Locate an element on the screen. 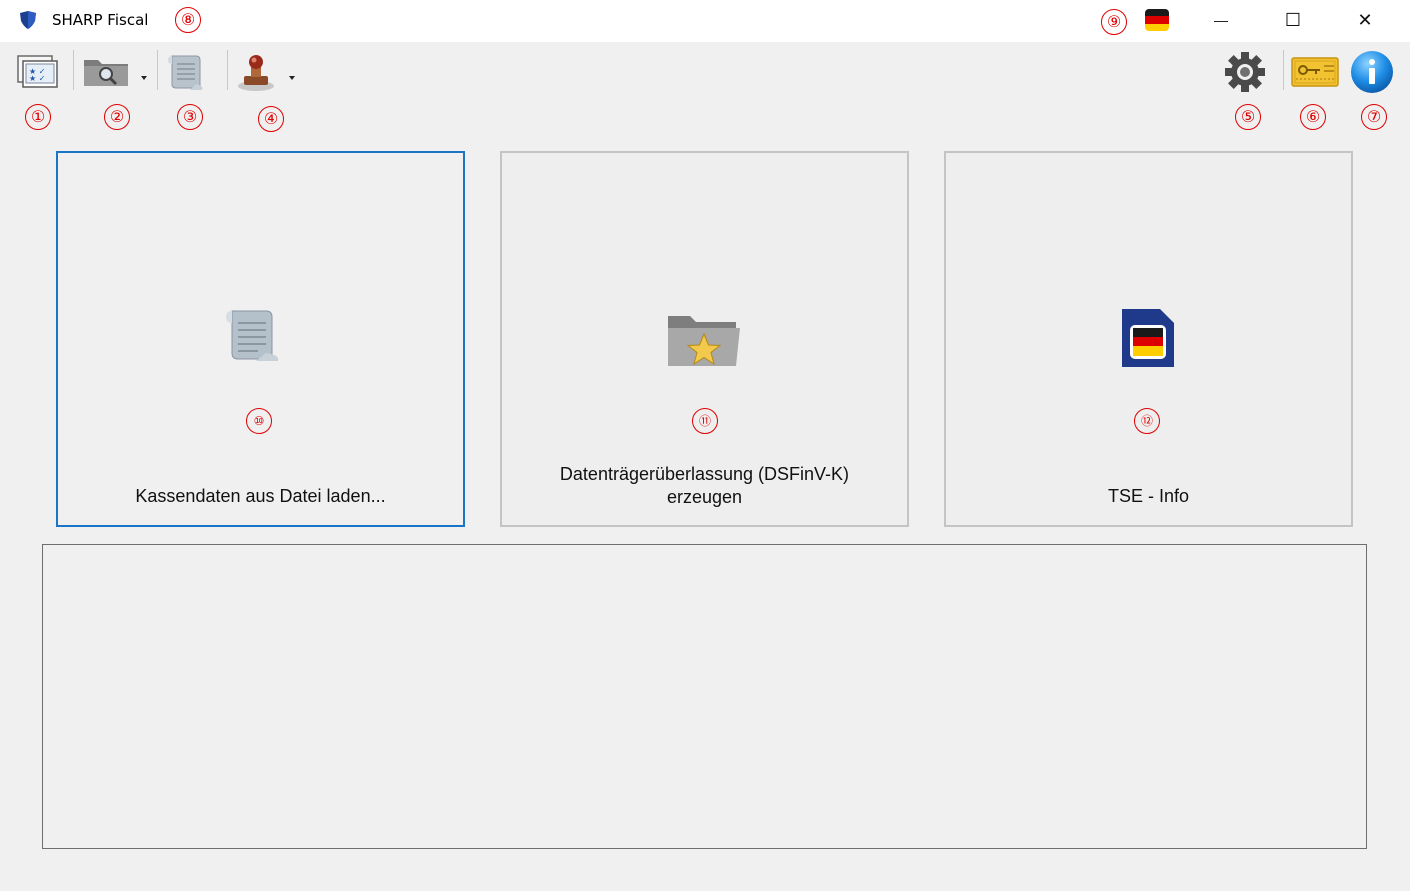  callout-badge-5: ⑤ is located at coordinates (1248, 117).